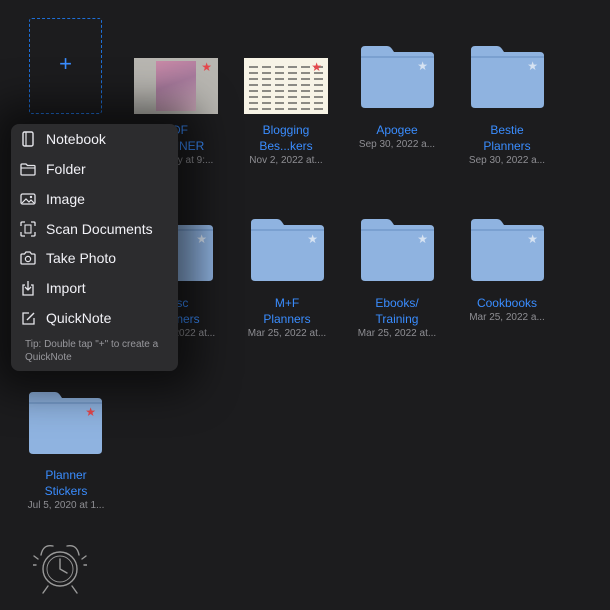  I want to click on cookbooks-folder-icon: ★, so click(507, 250).